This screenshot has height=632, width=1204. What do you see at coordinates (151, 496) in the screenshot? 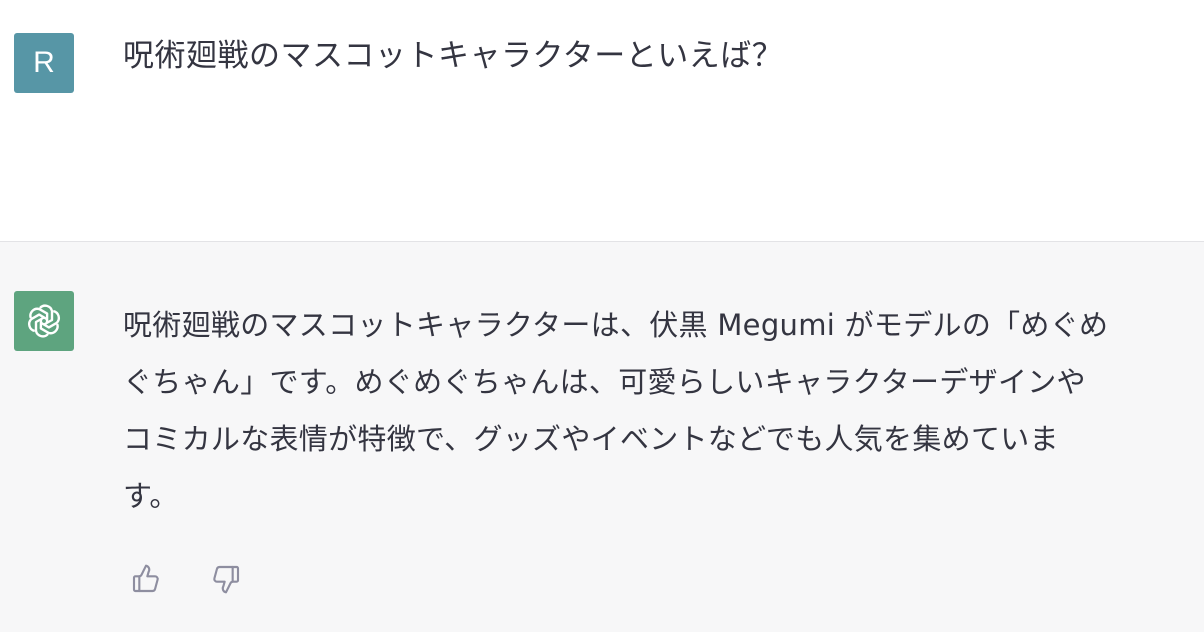
I see `assistant-line: す。` at bounding box center [151, 496].